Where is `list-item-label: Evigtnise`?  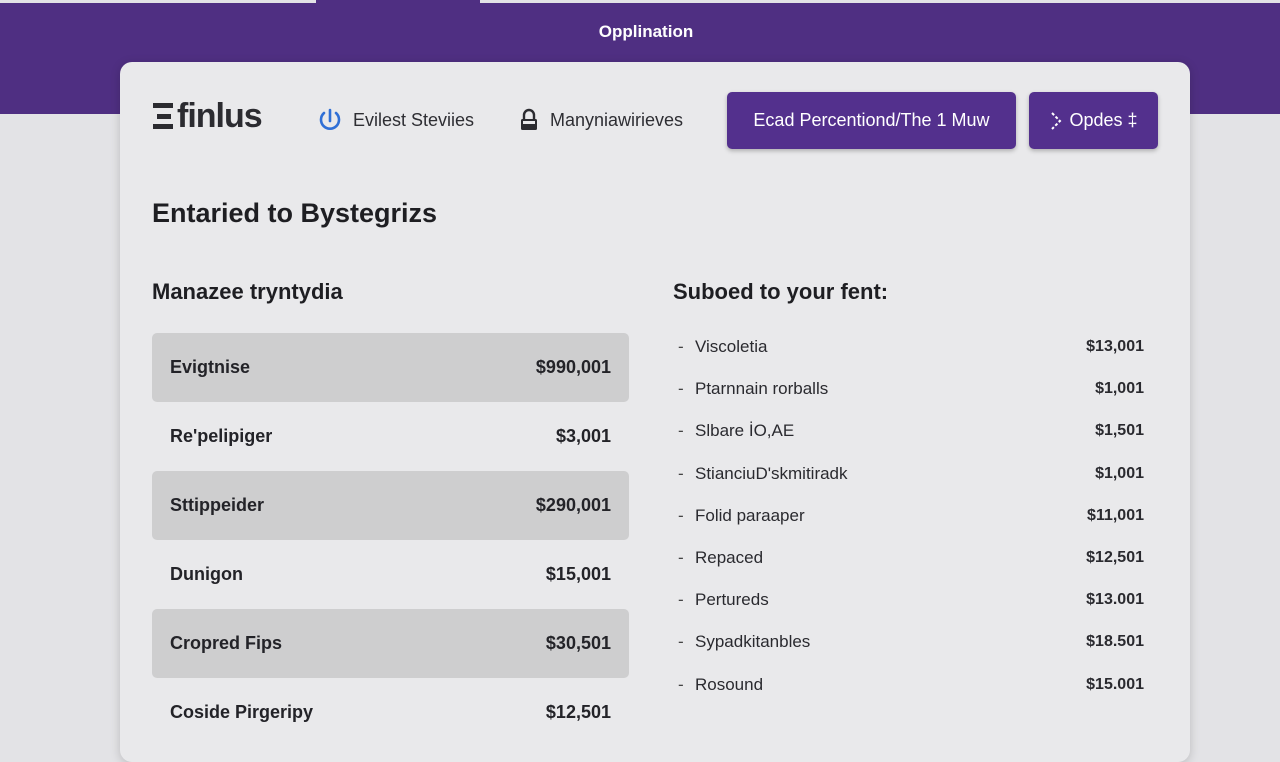 list-item-label: Evigtnise is located at coordinates (210, 367).